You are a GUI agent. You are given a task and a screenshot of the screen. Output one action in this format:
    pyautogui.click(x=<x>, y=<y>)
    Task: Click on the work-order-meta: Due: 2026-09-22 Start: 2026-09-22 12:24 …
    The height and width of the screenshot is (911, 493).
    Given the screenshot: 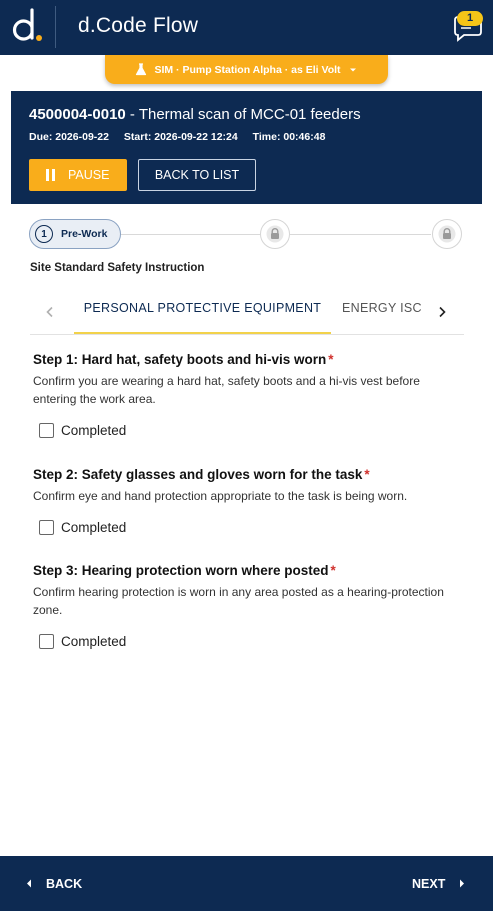 What is the action you would take?
    pyautogui.click(x=183, y=137)
    